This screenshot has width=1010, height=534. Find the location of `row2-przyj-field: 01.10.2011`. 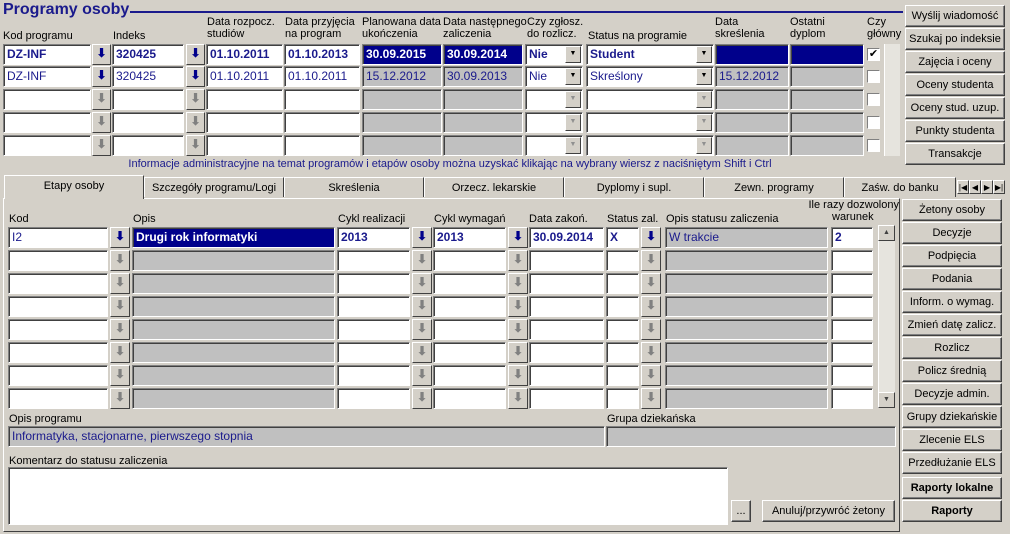

row2-przyj-field: 01.10.2011 is located at coordinates (322, 76).